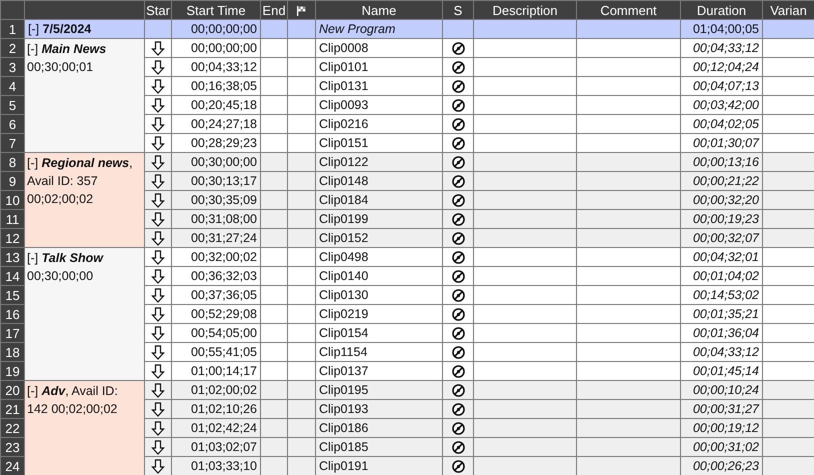 The height and width of the screenshot is (475, 814). What do you see at coordinates (379, 276) in the screenshot?
I see `table-cell: Clip0140` at bounding box center [379, 276].